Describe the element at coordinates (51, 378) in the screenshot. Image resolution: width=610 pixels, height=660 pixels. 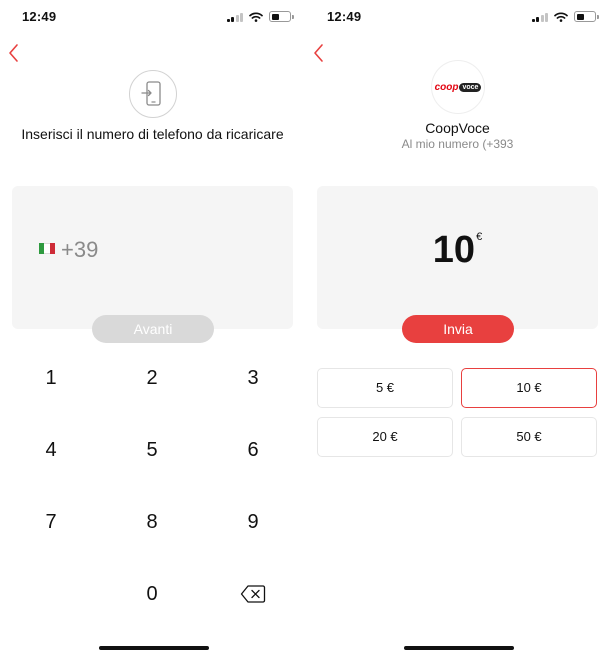
I see `key-1: 1` at that location.